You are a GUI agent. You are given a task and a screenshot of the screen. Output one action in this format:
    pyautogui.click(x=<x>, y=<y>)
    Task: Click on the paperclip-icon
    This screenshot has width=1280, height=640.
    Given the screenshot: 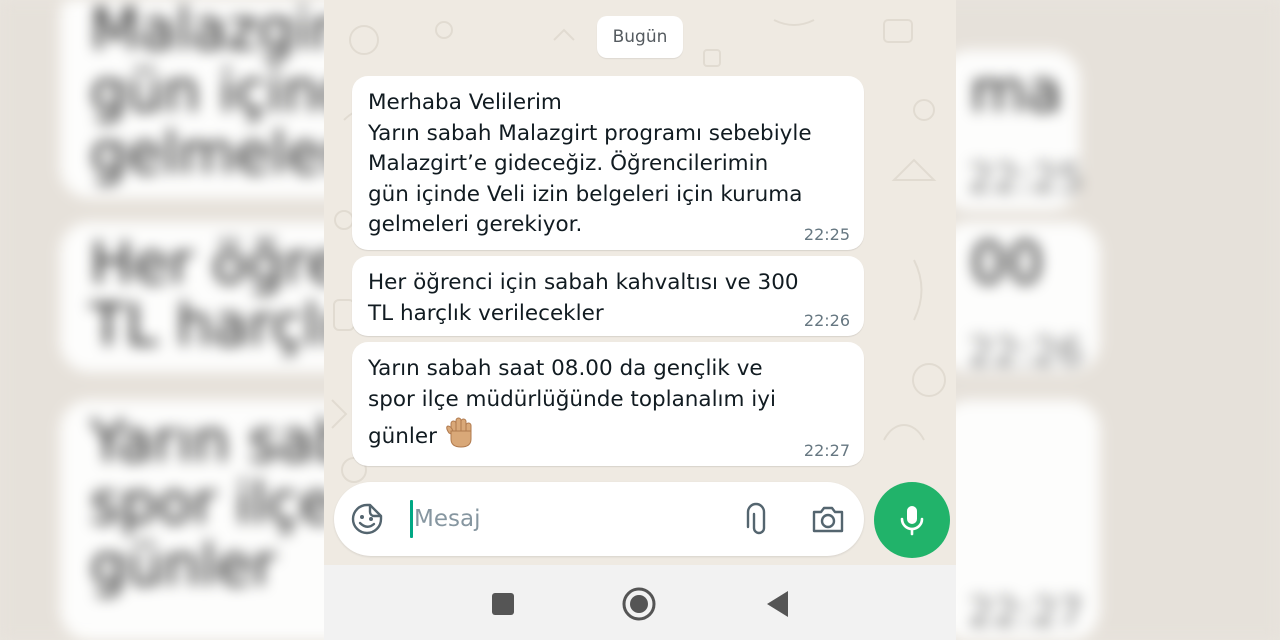 What is the action you would take?
    pyautogui.click(x=756, y=519)
    